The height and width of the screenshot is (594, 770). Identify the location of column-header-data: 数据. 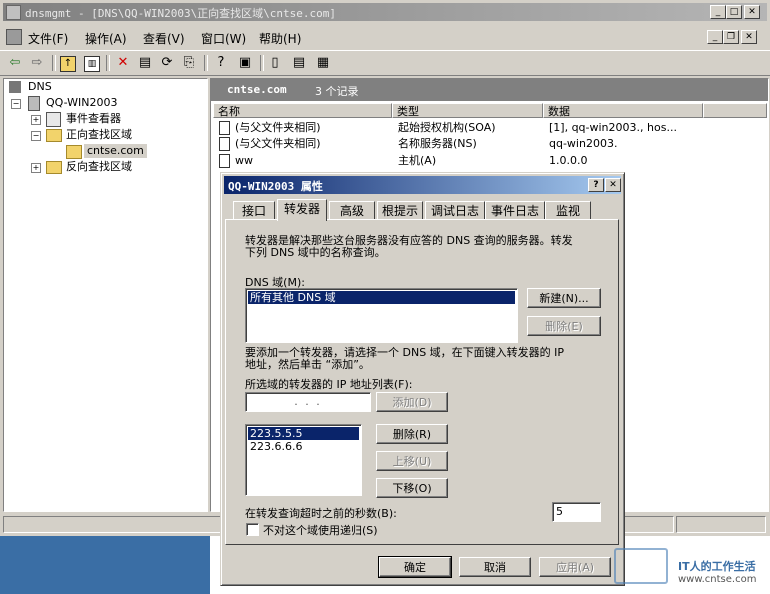
(623, 110).